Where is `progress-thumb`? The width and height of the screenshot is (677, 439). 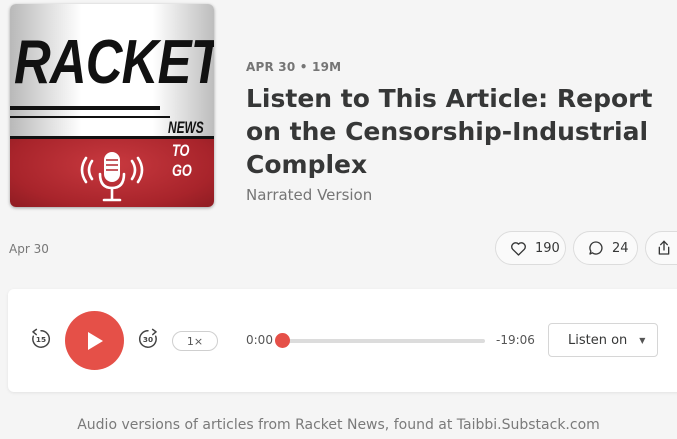 progress-thumb is located at coordinates (283, 340).